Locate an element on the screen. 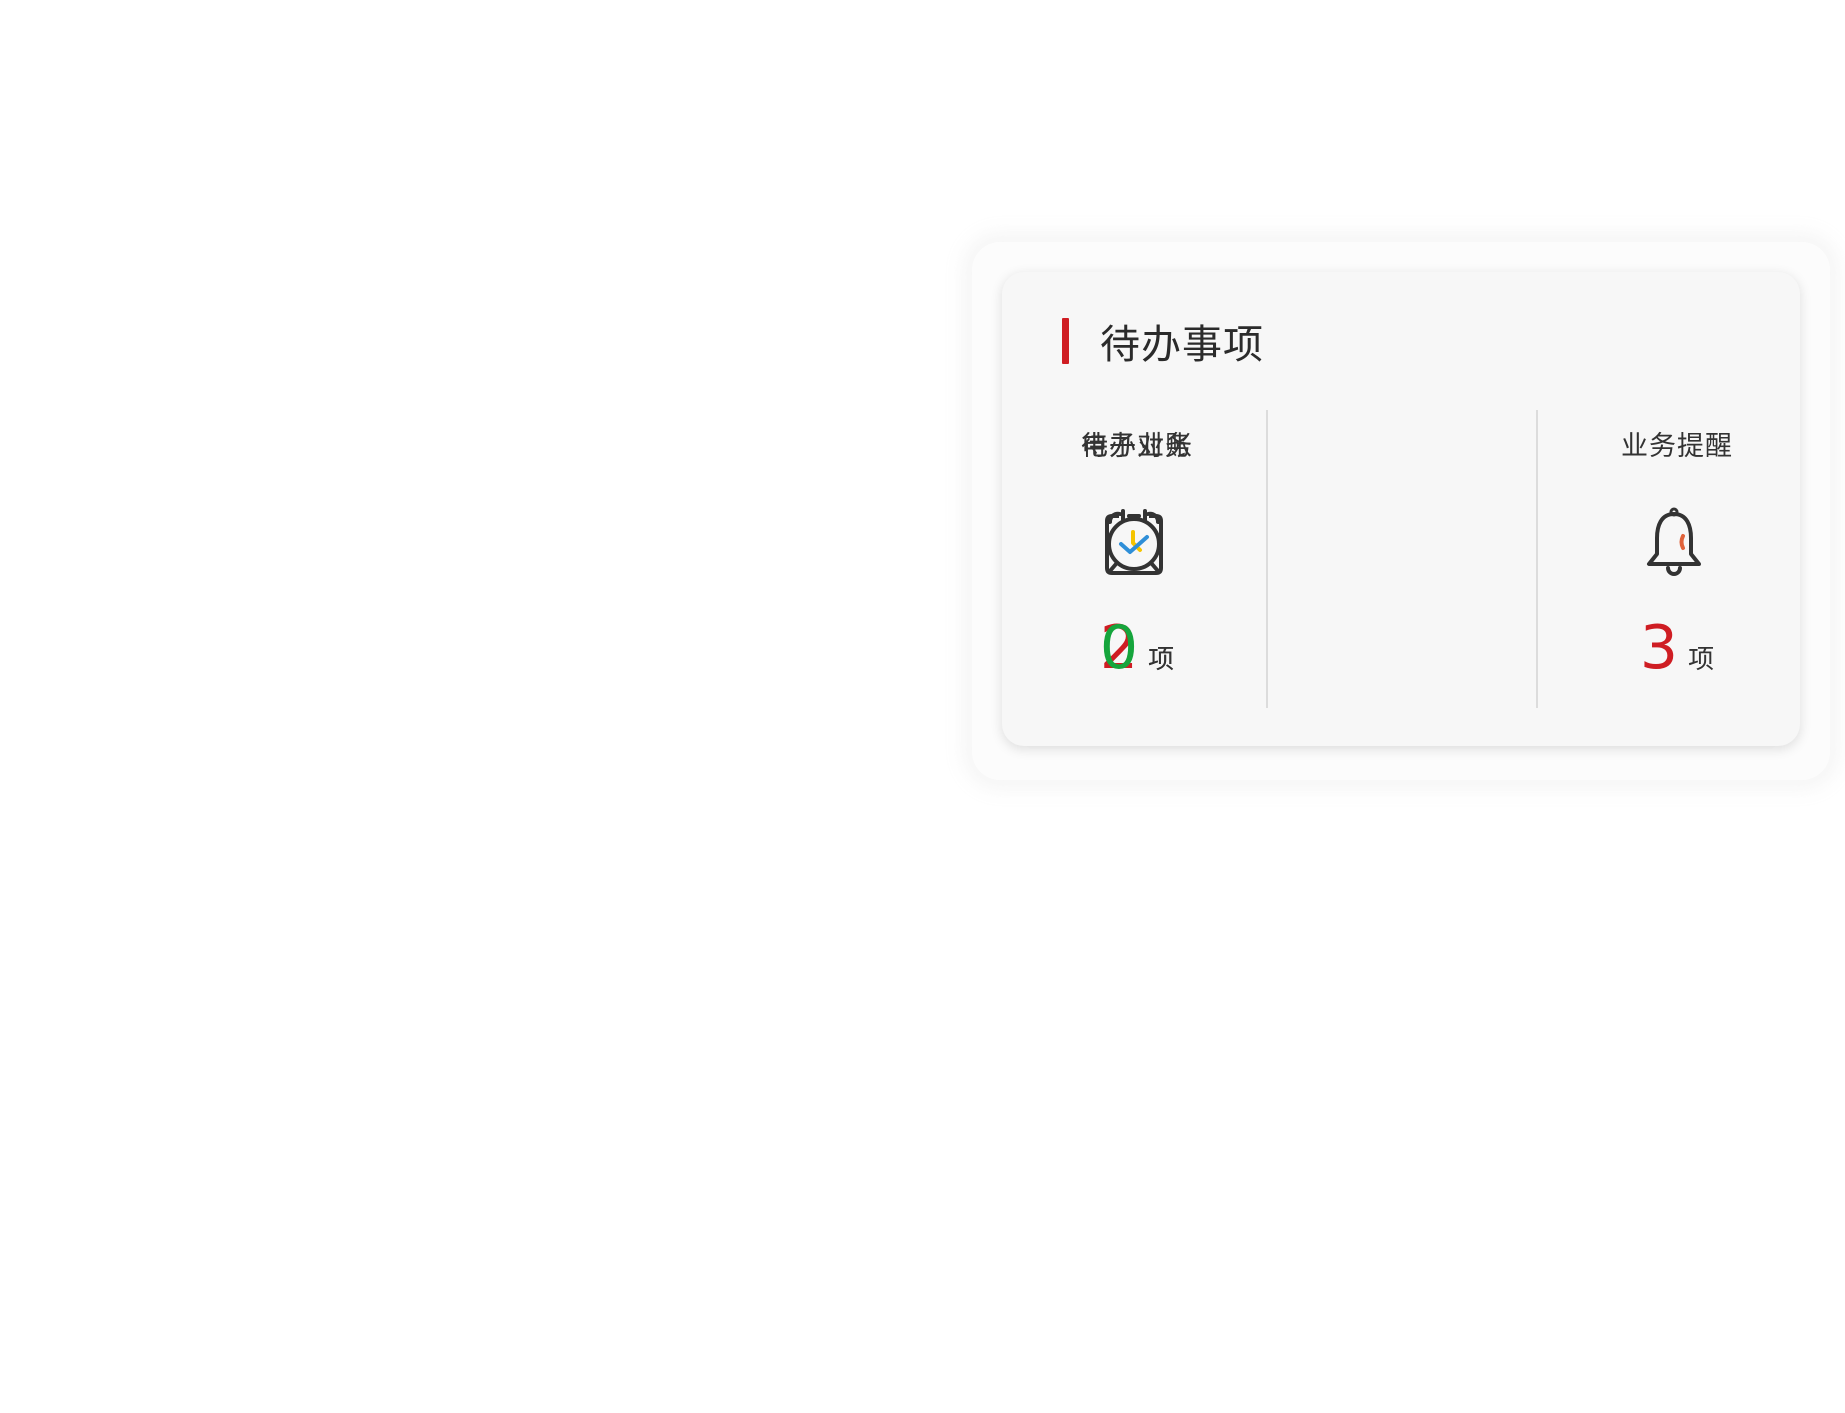 The height and width of the screenshot is (1413, 1845). todo-item-label: 业务提醒 is located at coordinates (1677, 446).